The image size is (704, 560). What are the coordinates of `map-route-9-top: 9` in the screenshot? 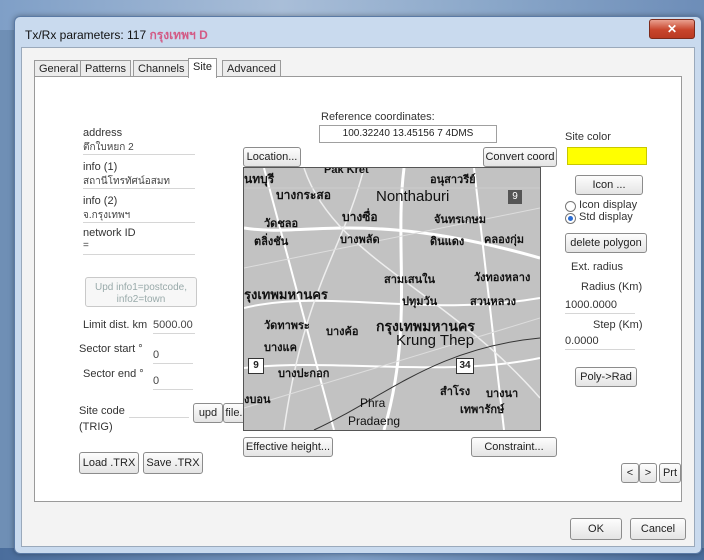 It's located at (515, 197).